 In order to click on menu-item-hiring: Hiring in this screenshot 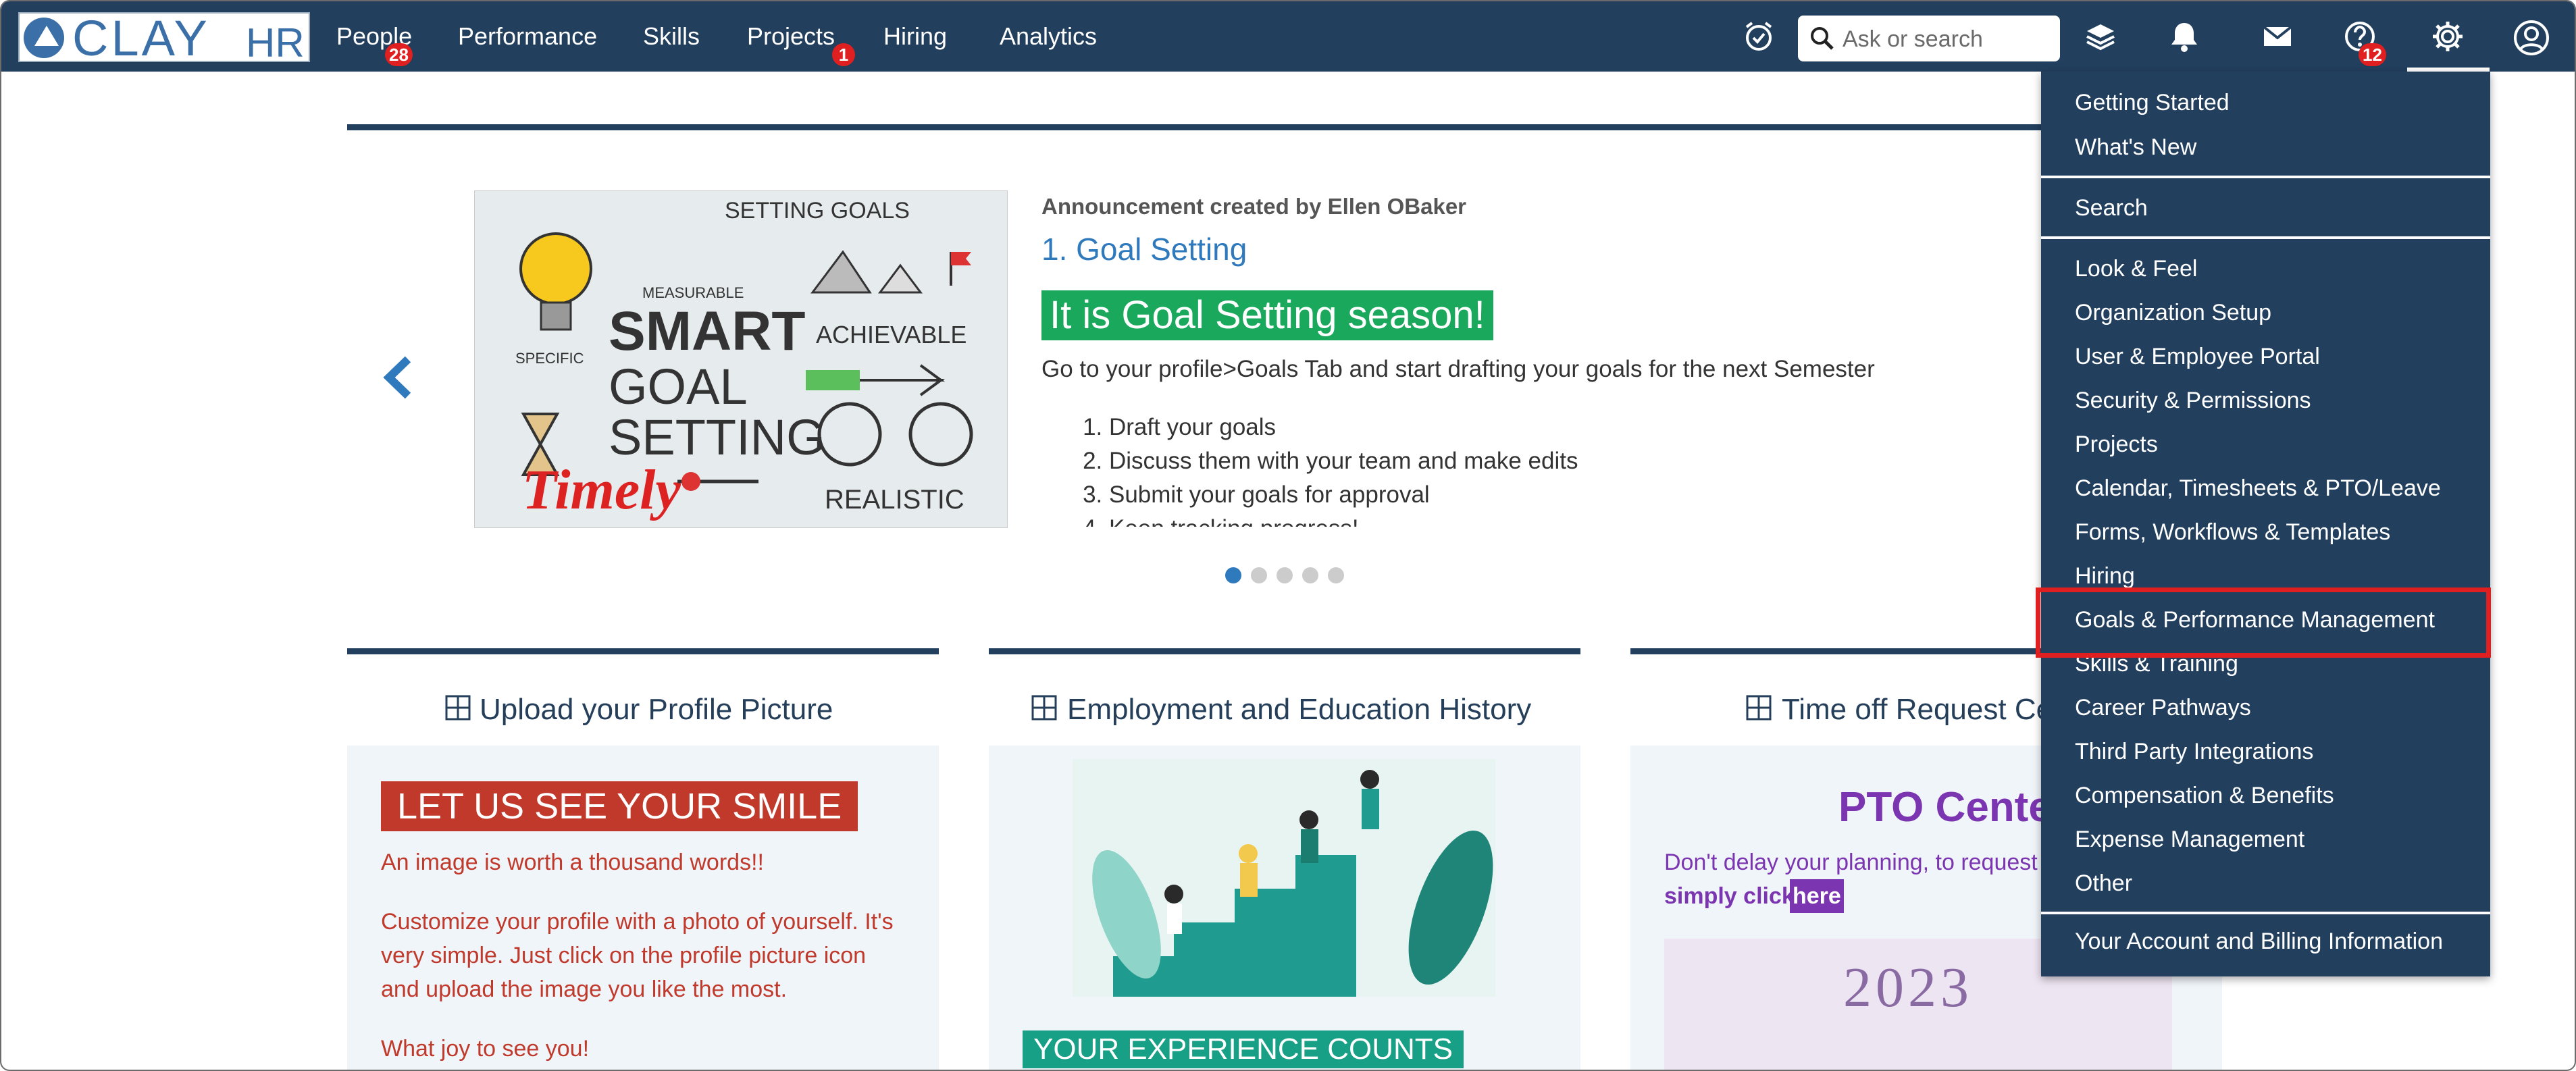, I will do `click(2105, 576)`.